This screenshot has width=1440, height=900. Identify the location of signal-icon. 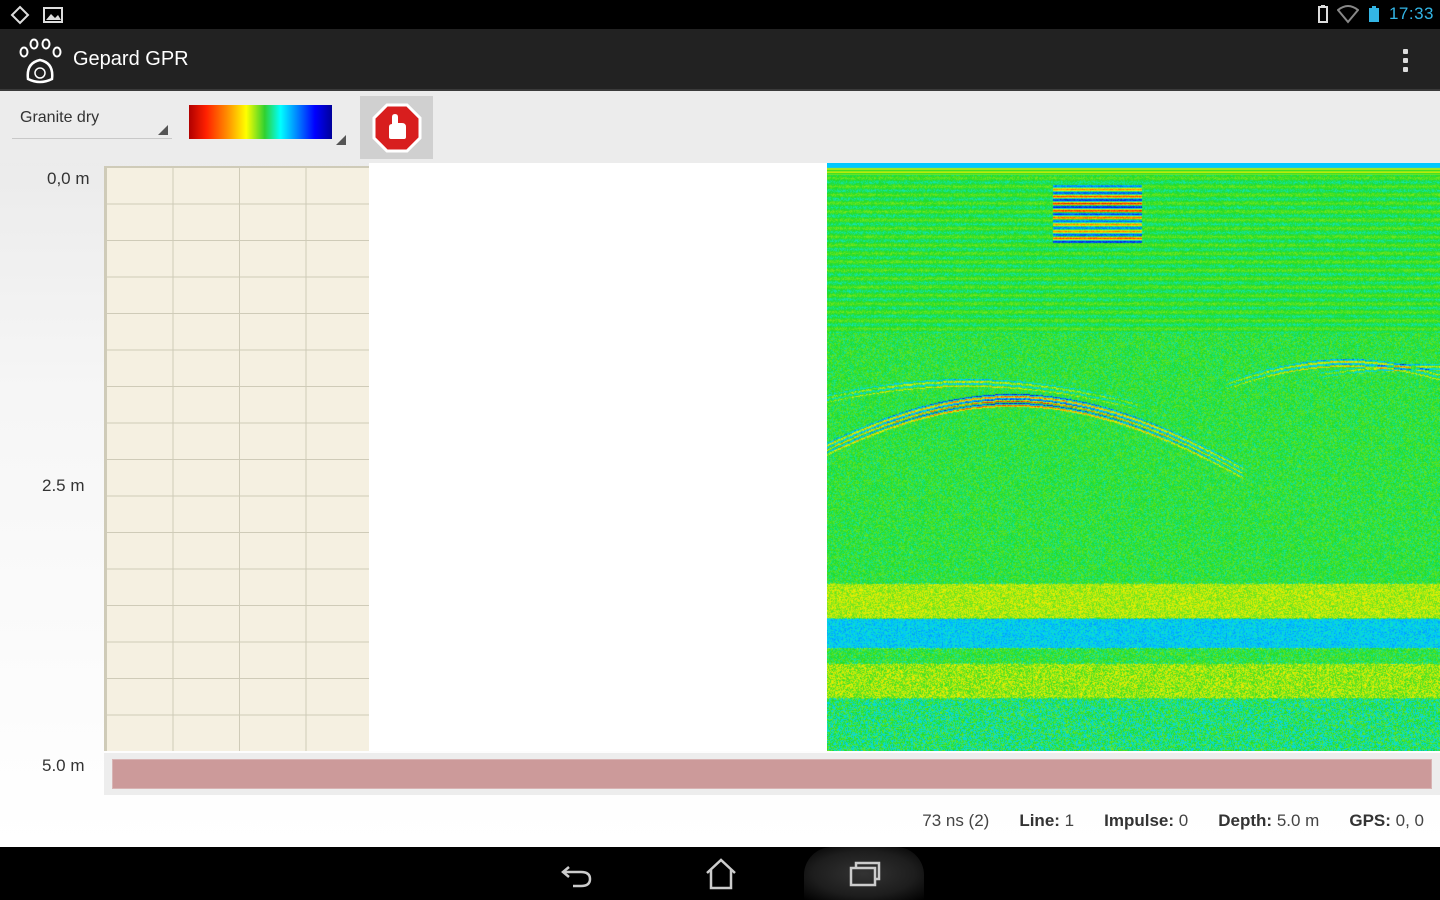
(1374, 14).